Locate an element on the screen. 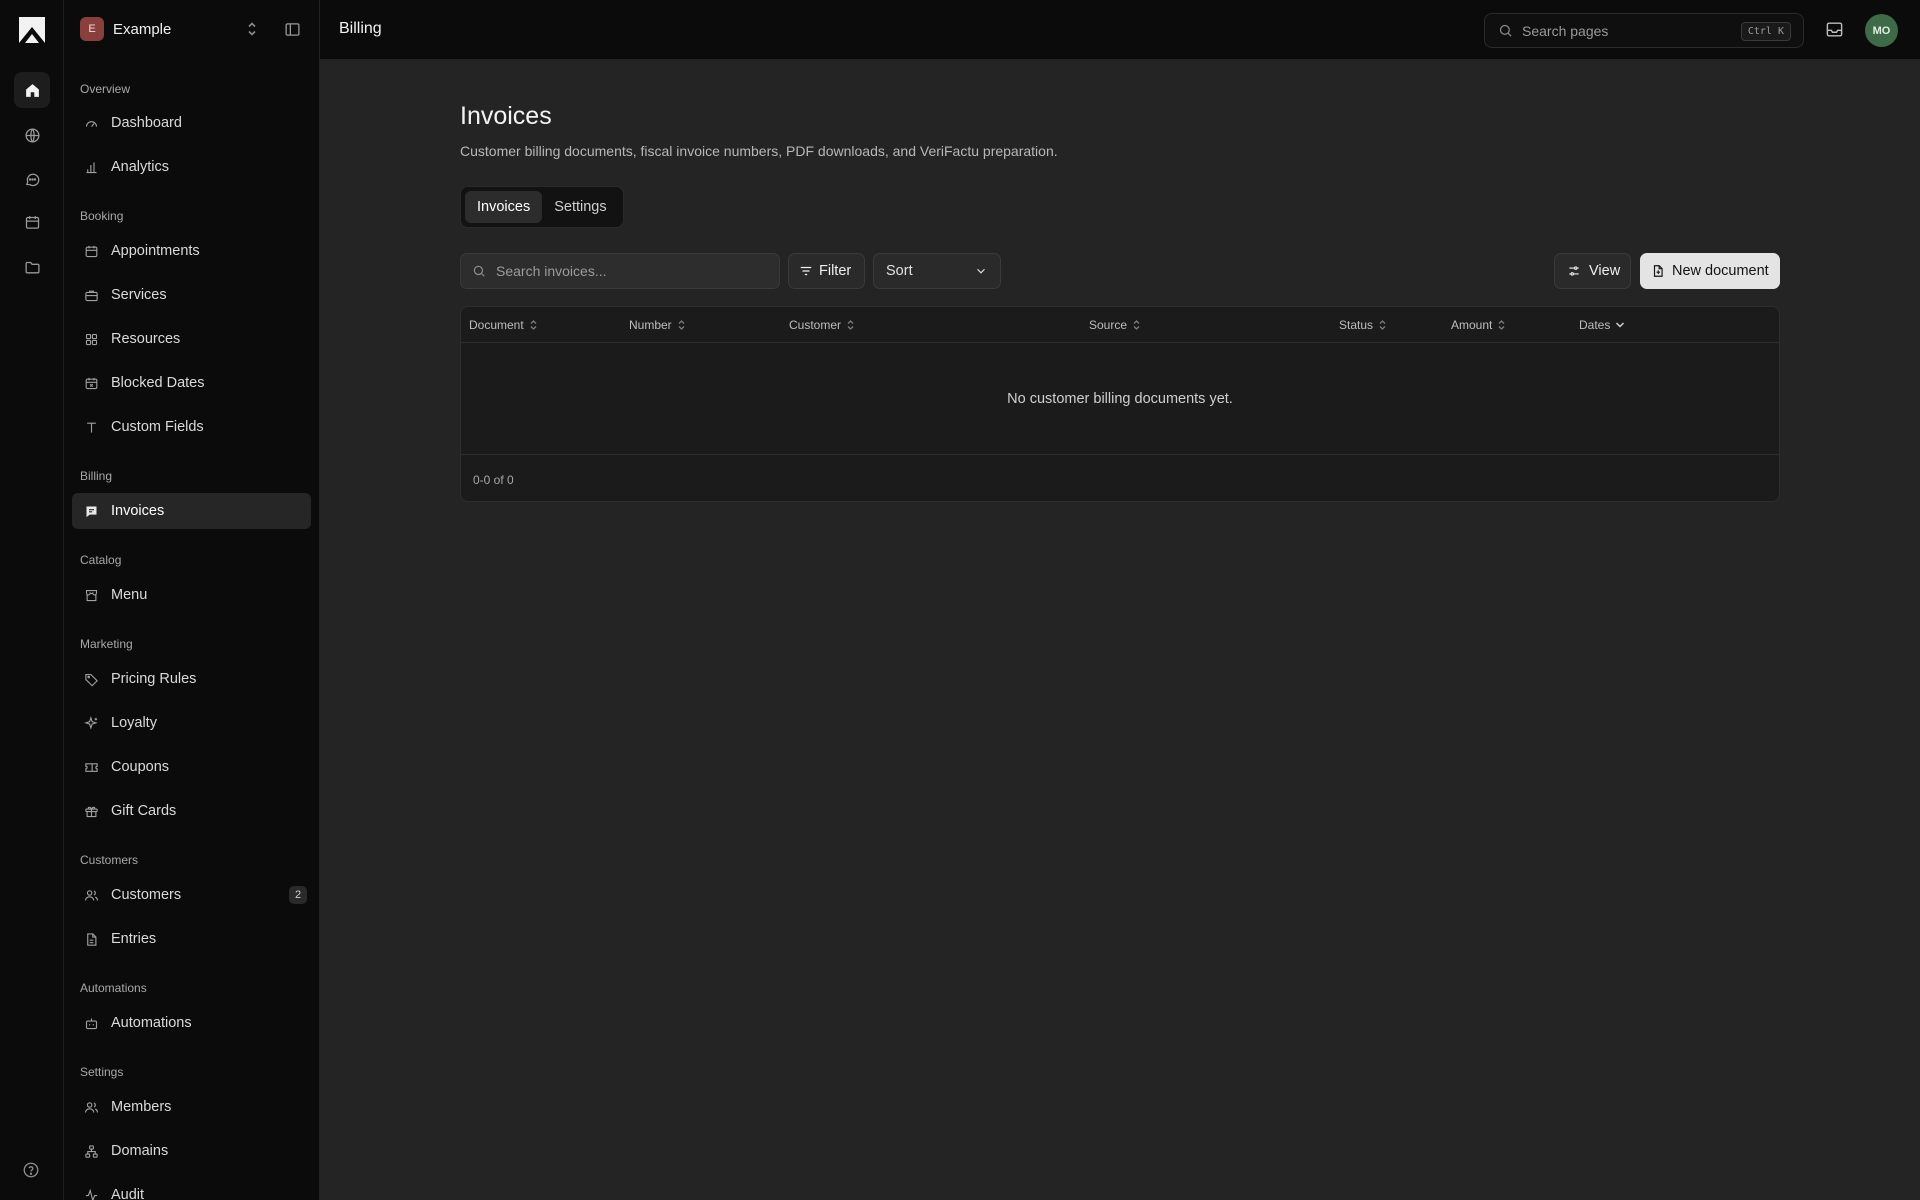  sidebar-item-loyalty: Loyalty is located at coordinates (191, 723).